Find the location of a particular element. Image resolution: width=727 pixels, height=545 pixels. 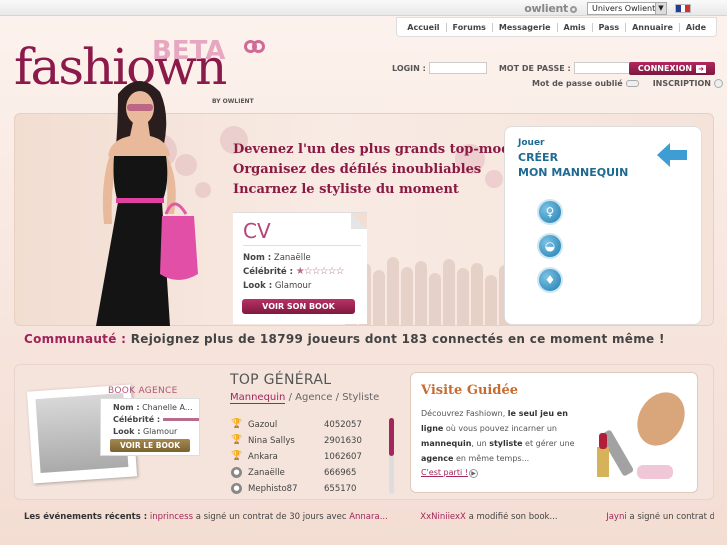

events-label: Les événements récents : is located at coordinates (86, 517).